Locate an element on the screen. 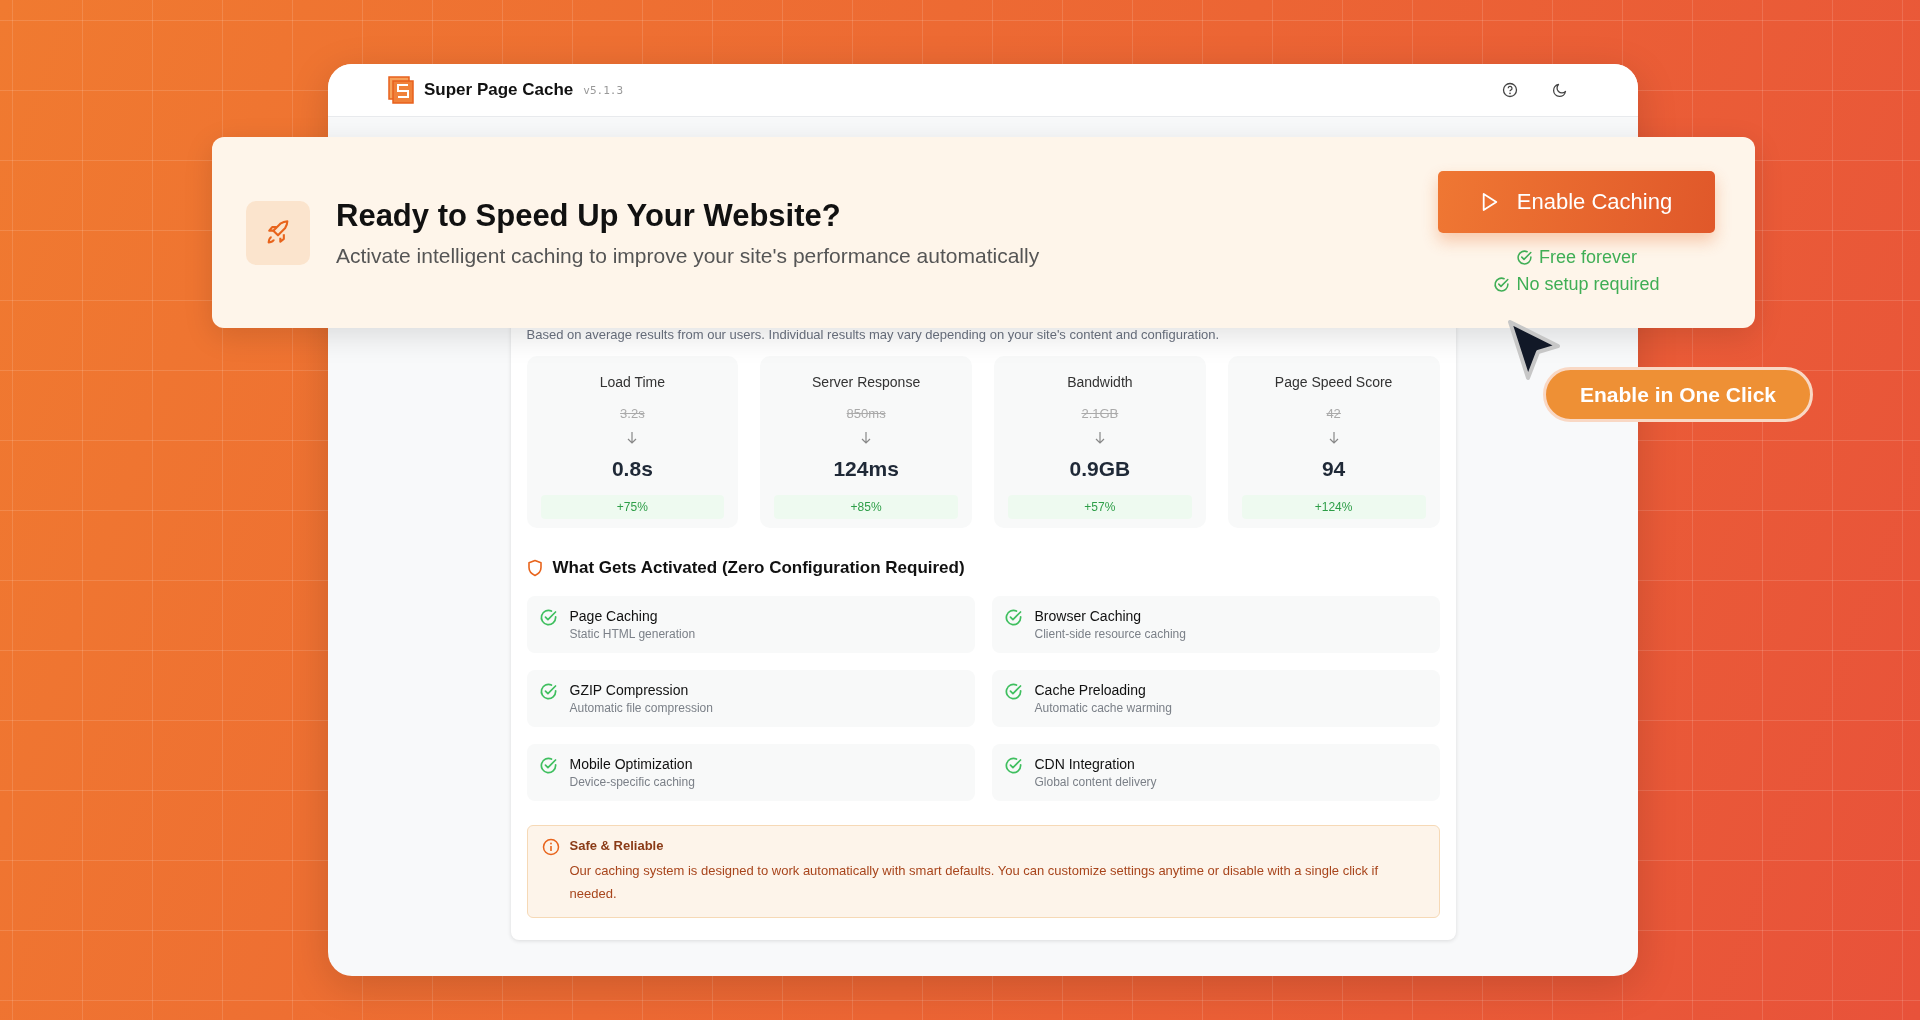 Image resolution: width=1920 pixels, height=1020 pixels. improvement-badge: +57% is located at coordinates (1100, 507).